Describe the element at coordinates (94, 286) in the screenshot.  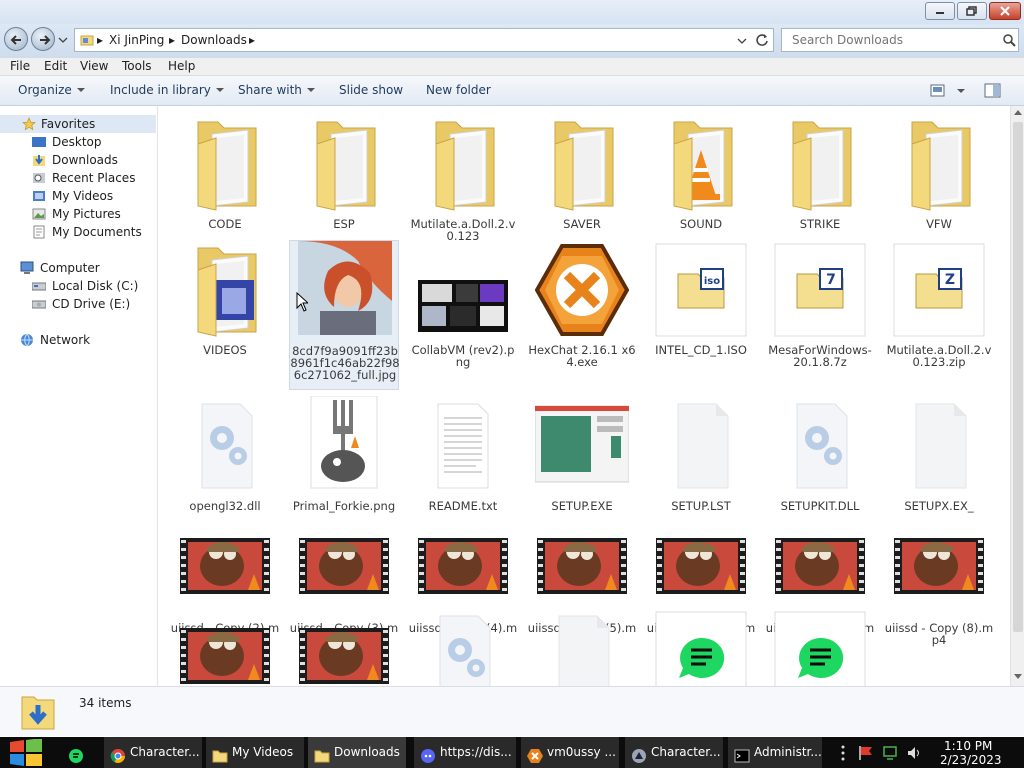
I see `nav-local-disk: Local Disk (C:)` at that location.